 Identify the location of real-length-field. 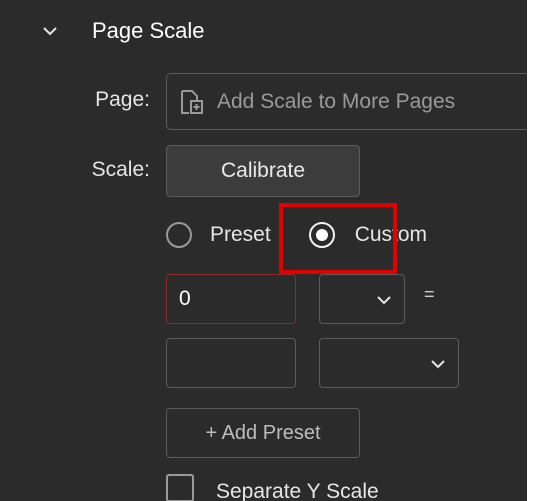
(231, 363).